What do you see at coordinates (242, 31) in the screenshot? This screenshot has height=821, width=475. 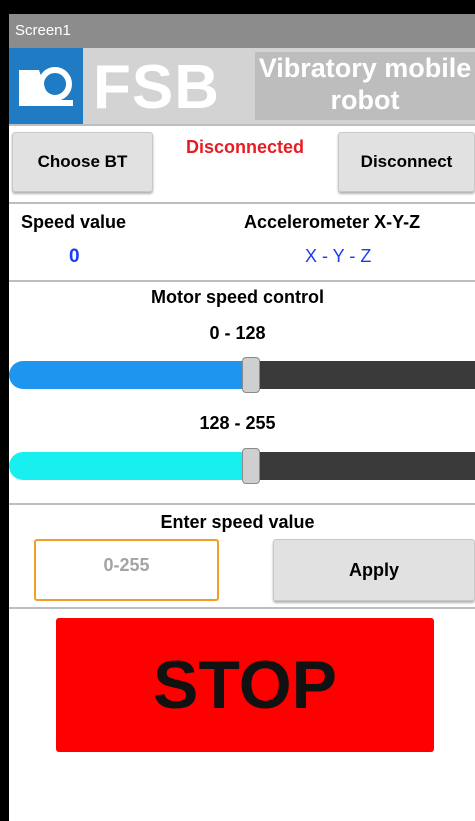 I see `app-title-bar: Screen1` at bounding box center [242, 31].